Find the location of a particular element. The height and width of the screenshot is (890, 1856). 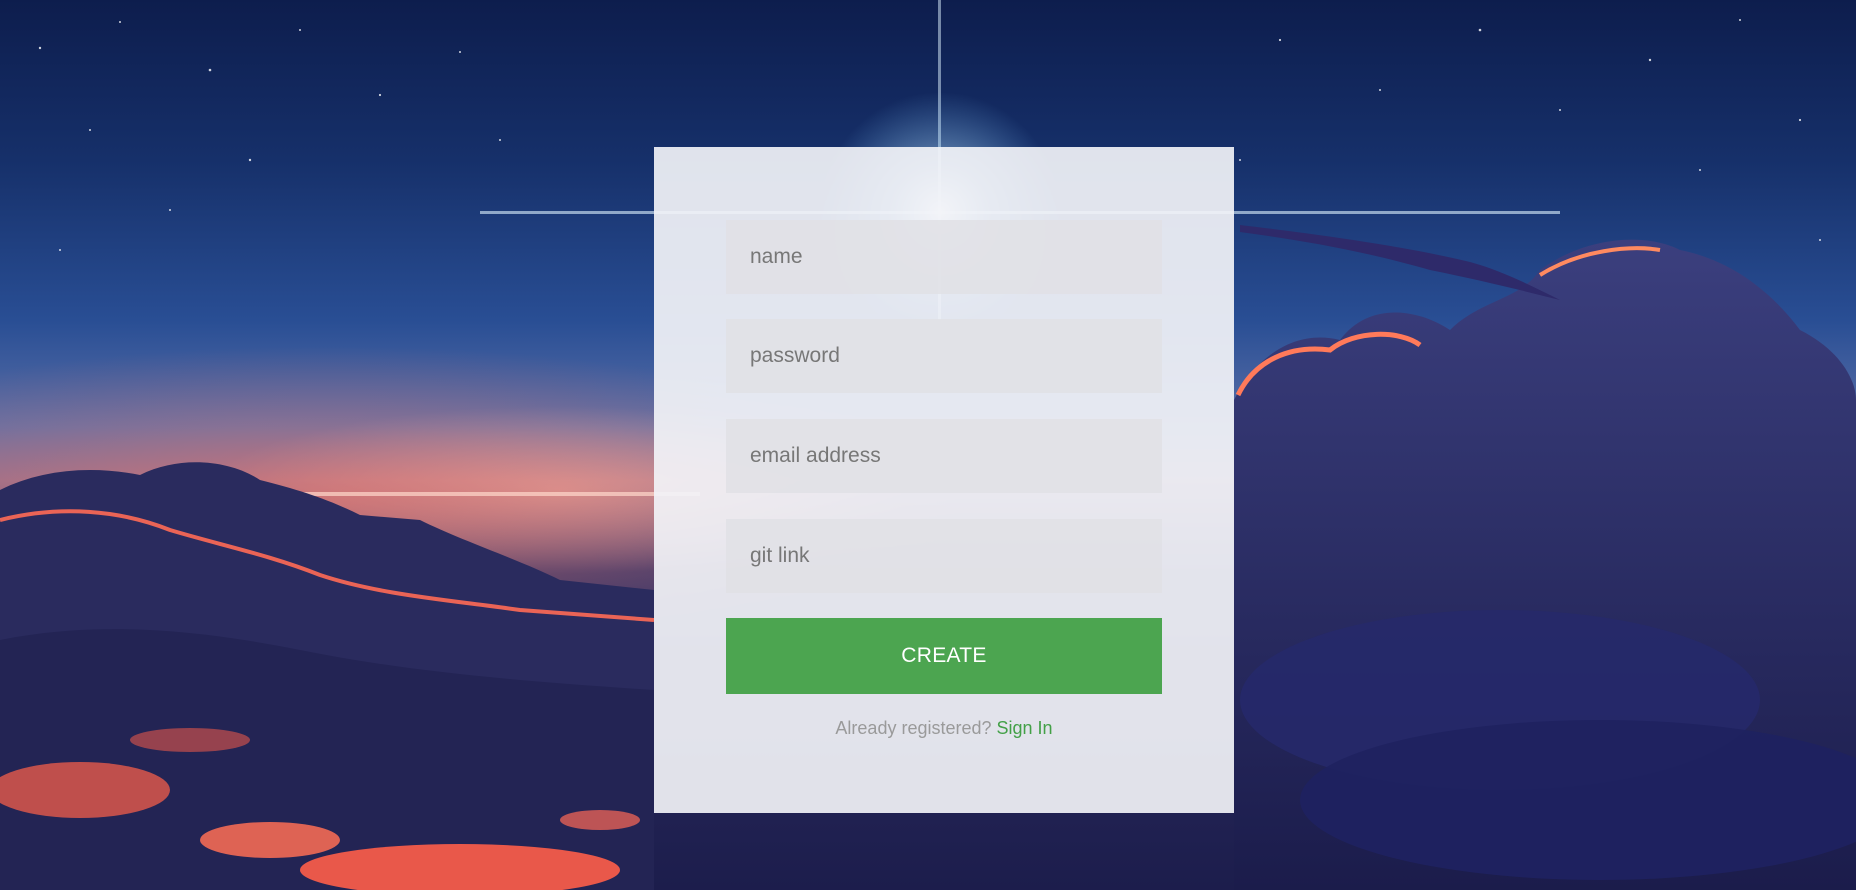

signin-prompt: Already registered? Sign In is located at coordinates (944, 728).